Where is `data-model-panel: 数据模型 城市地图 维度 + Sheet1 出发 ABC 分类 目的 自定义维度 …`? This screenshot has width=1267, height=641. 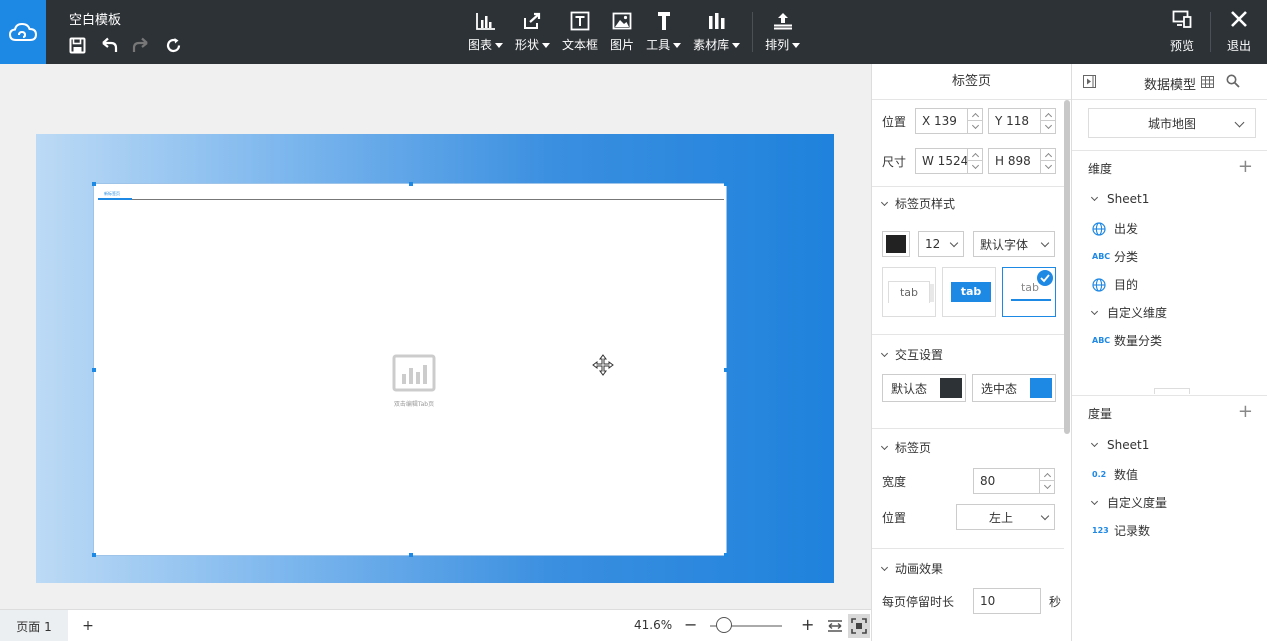 data-model-panel: 数据模型 城市地图 维度 + Sheet1 出发 ABC 分类 目的 自定义维度 … is located at coordinates (1169, 352).